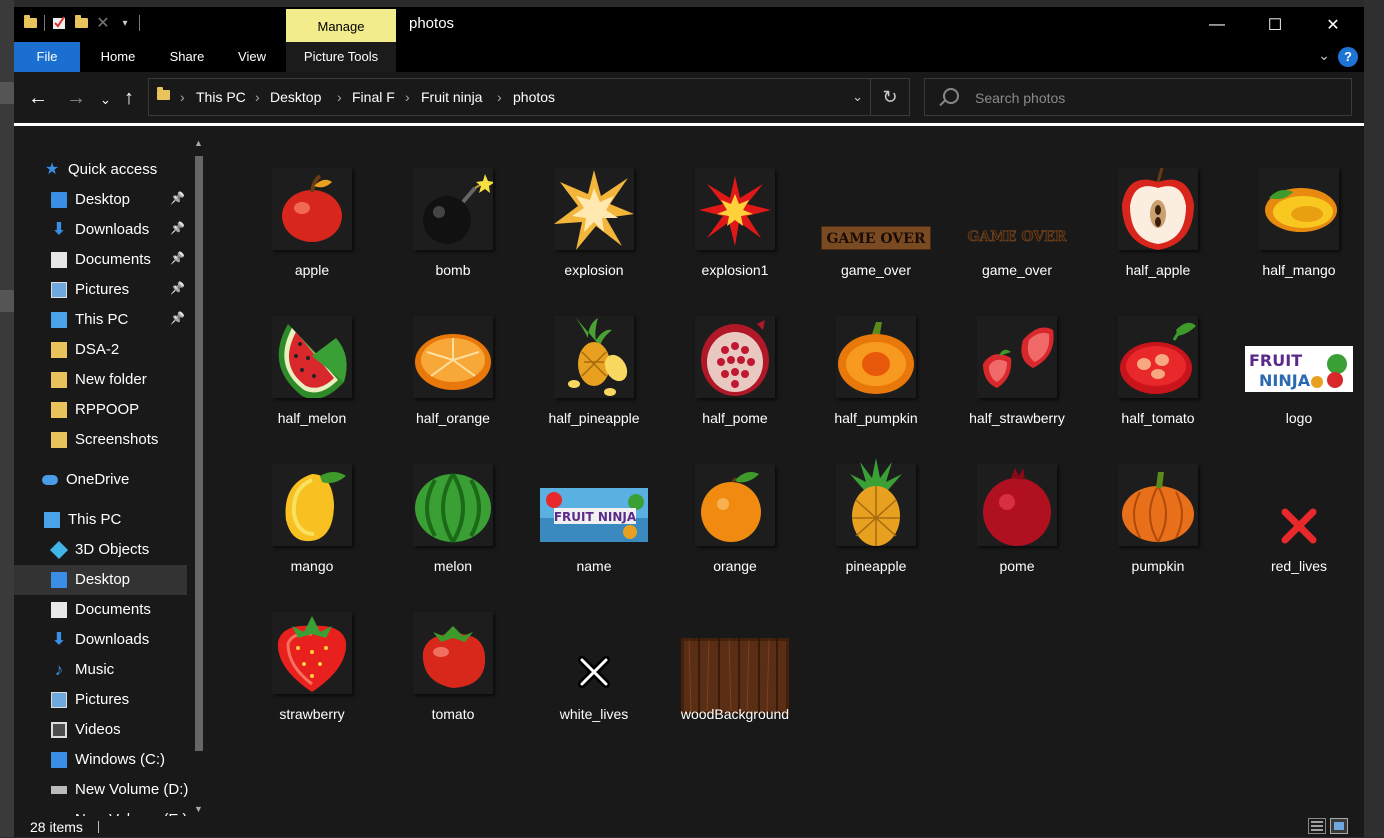 This screenshot has width=1384, height=838. What do you see at coordinates (100, 440) in the screenshot?
I see `sidebar-item-screenshots: Screenshots` at bounding box center [100, 440].